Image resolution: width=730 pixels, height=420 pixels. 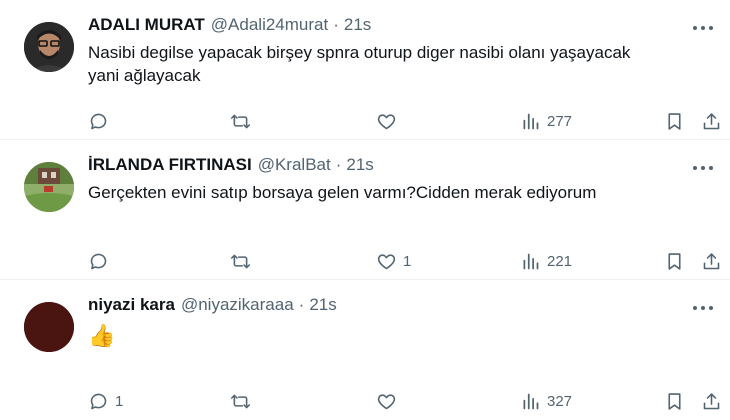 I want to click on view-count: 221, so click(x=560, y=261).